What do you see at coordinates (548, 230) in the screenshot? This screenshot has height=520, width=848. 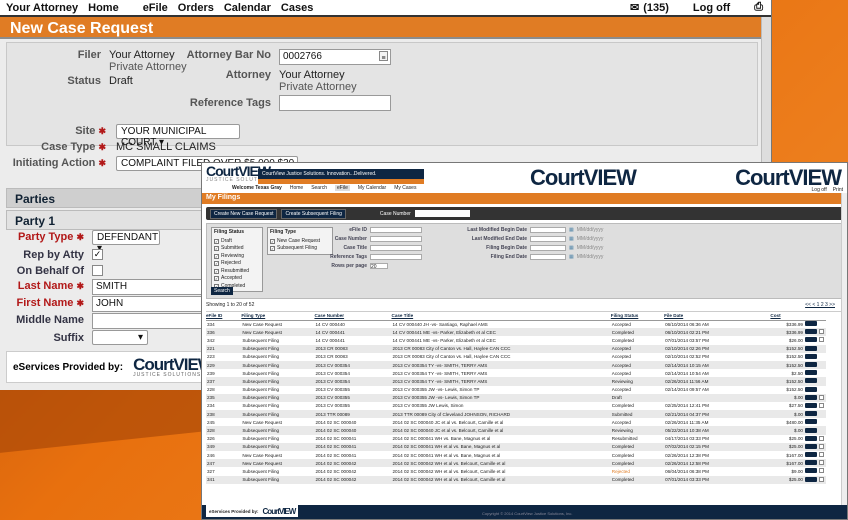 I see `lm-begin-date-input` at bounding box center [548, 230].